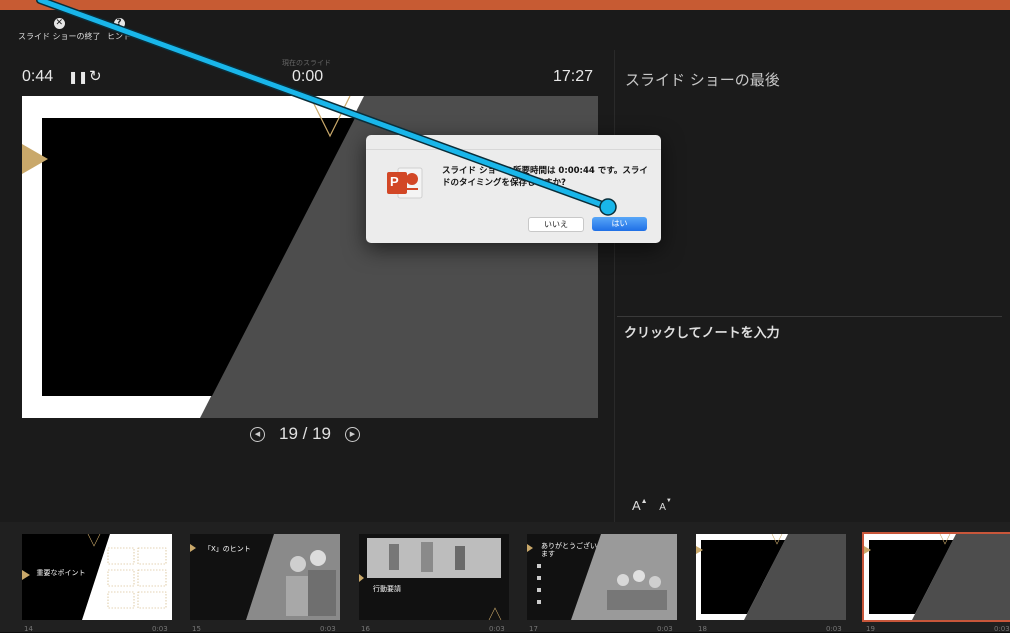  What do you see at coordinates (38, 76) in the screenshot?
I see `elapsed-timer: 0:44` at bounding box center [38, 76].